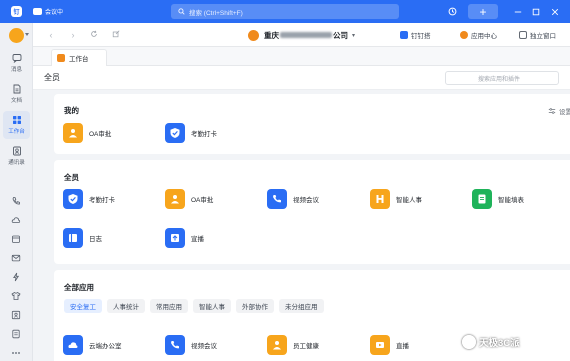  Describe the element at coordinates (197, 239) in the screenshot. I see `app-tile-label: 宣播` at that location.